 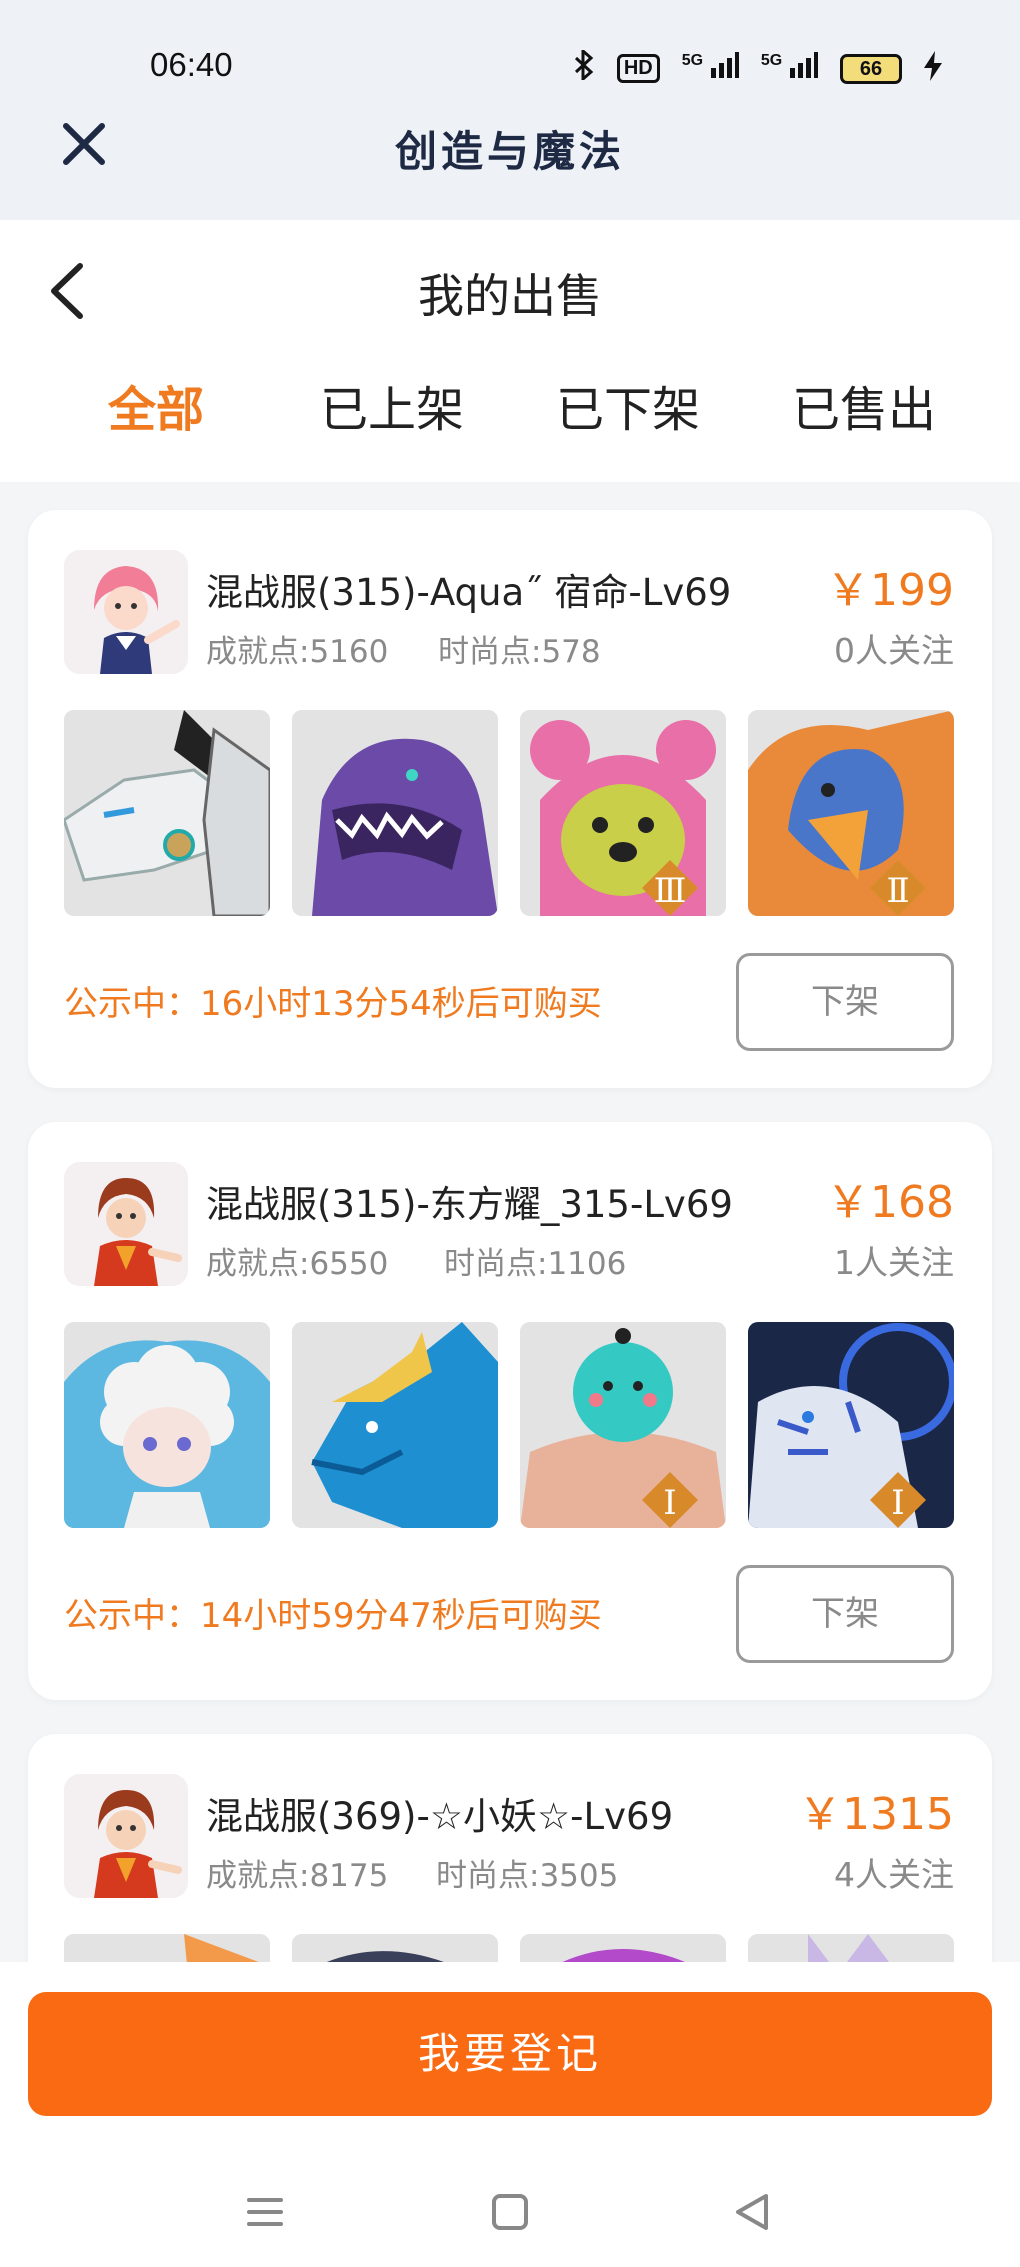 I want to click on purple-dinosaur-image, so click(x=395, y=813).